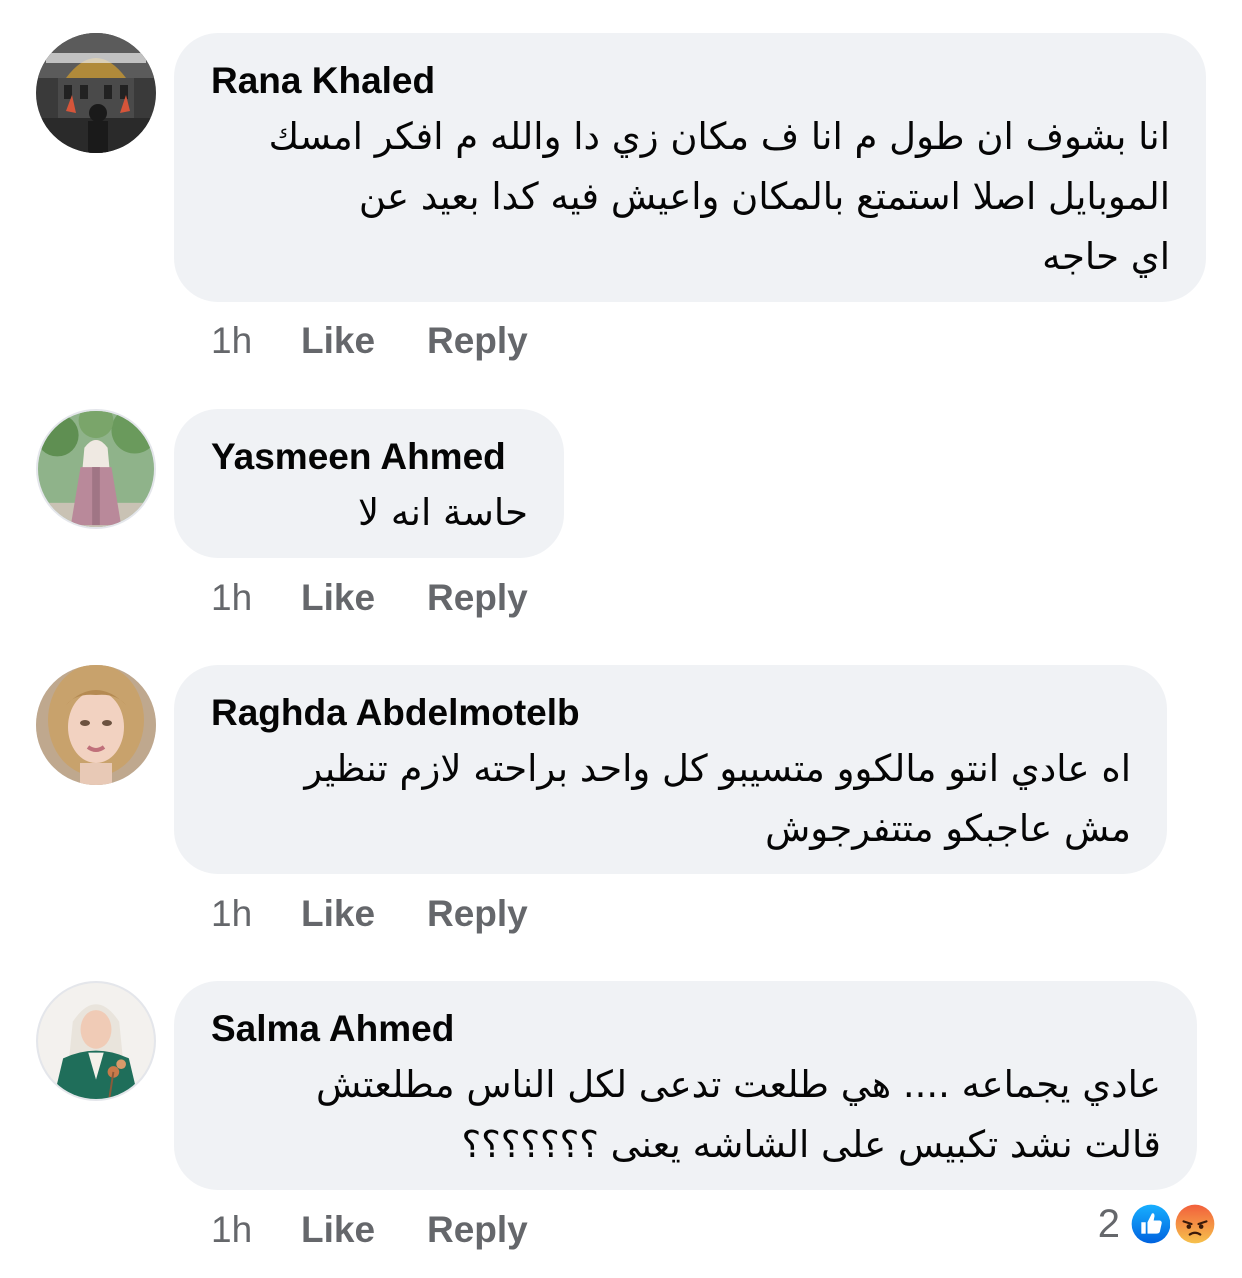 The height and width of the screenshot is (1278, 1242). I want to click on avatar, so click(96, 1041).